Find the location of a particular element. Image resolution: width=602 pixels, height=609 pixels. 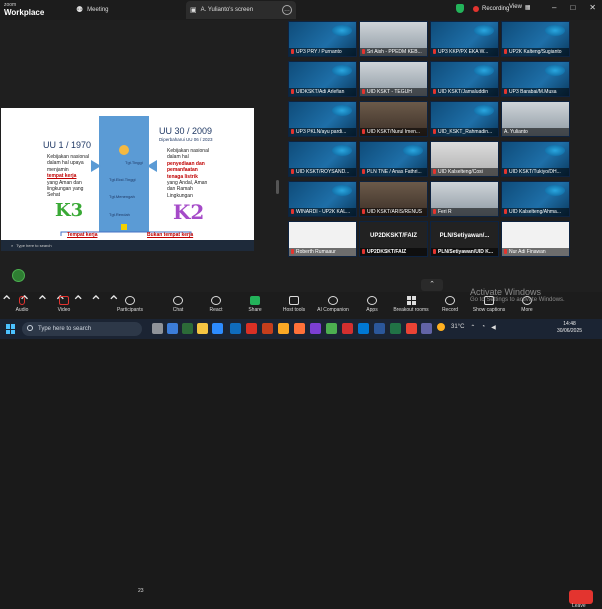

participant-name-label: UP3 PRY / Purnanto is located at coordinates (322, 52).